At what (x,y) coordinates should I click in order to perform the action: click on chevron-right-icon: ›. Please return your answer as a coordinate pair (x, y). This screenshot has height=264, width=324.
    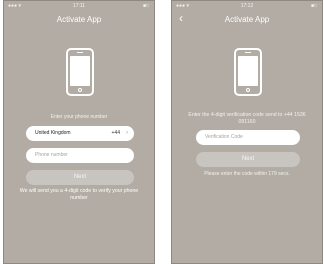
    Looking at the image, I should click on (127, 133).